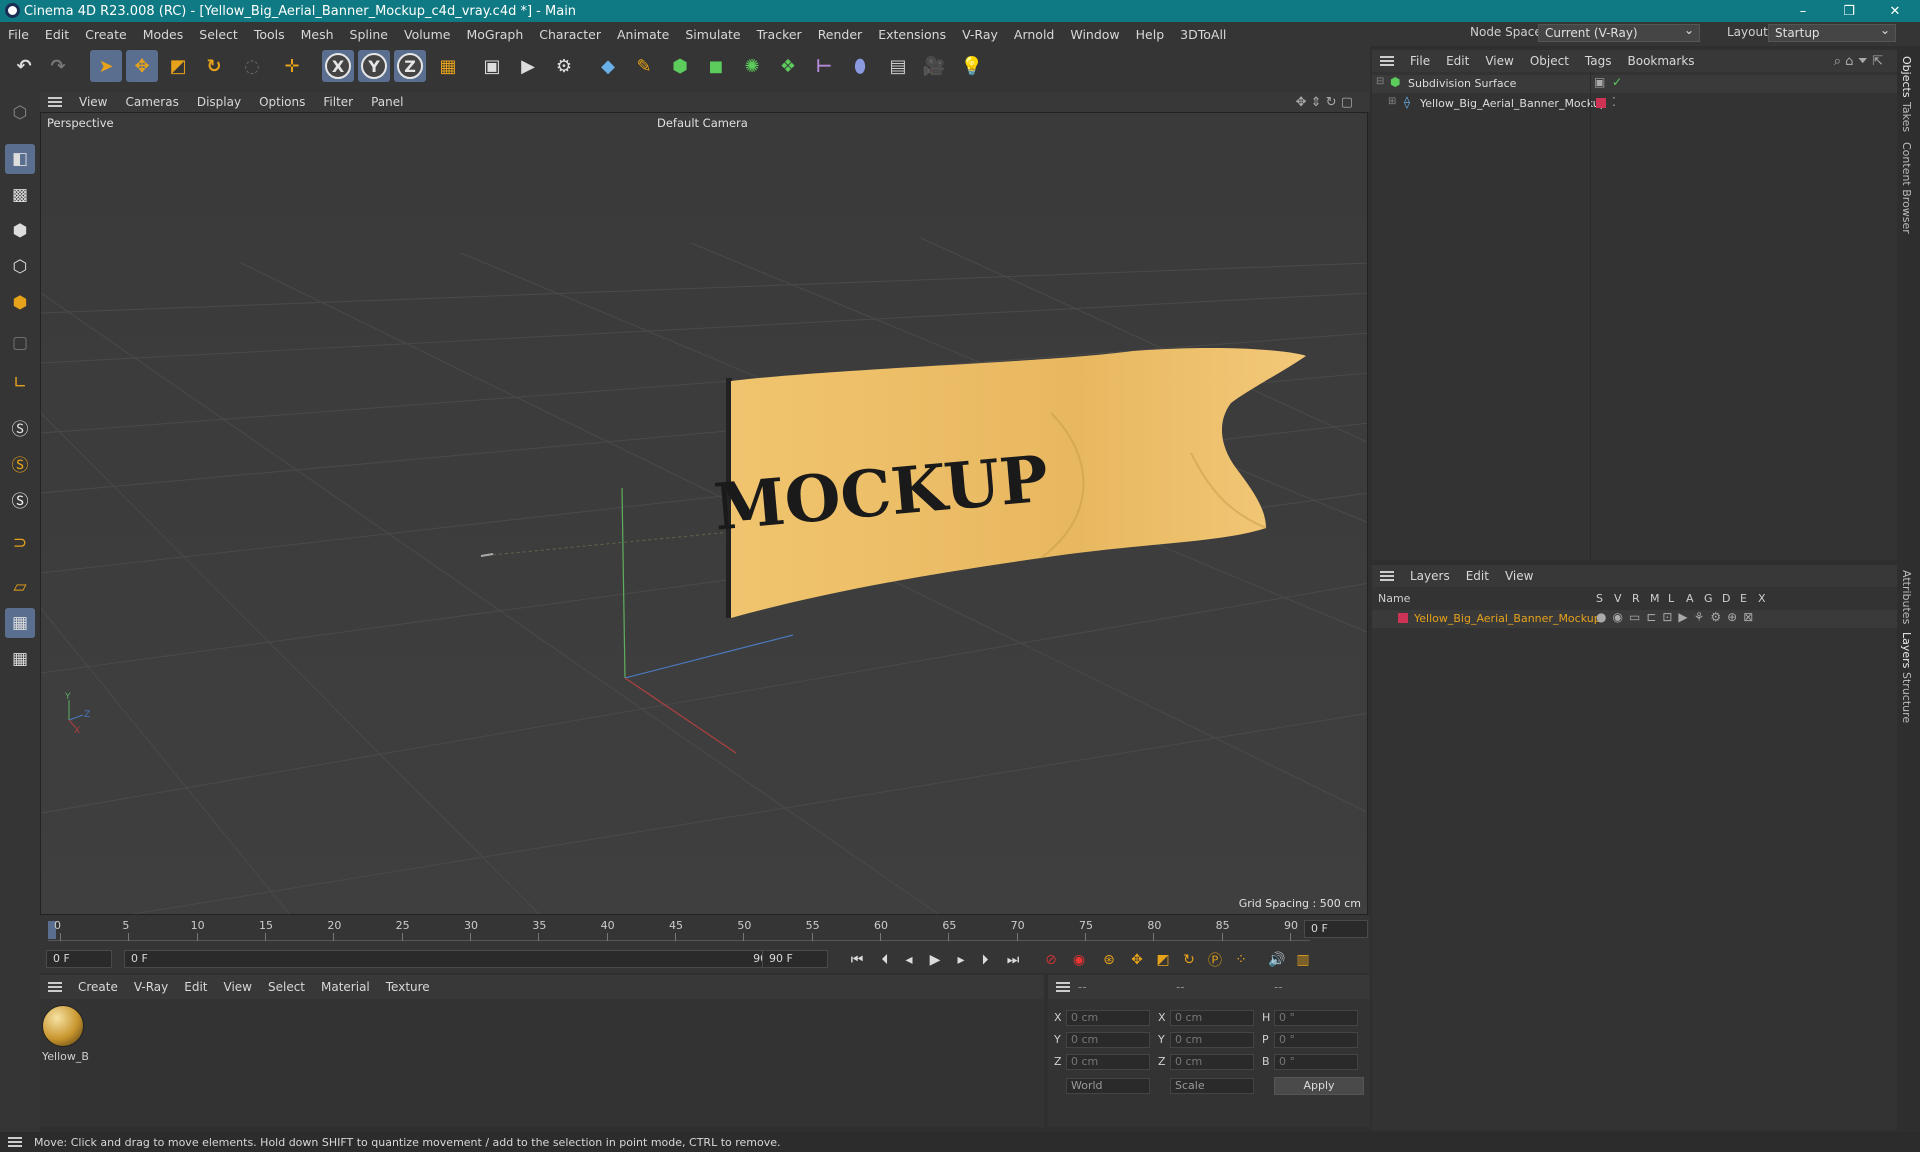  I want to click on object-menu-icon, so click(1387, 61).